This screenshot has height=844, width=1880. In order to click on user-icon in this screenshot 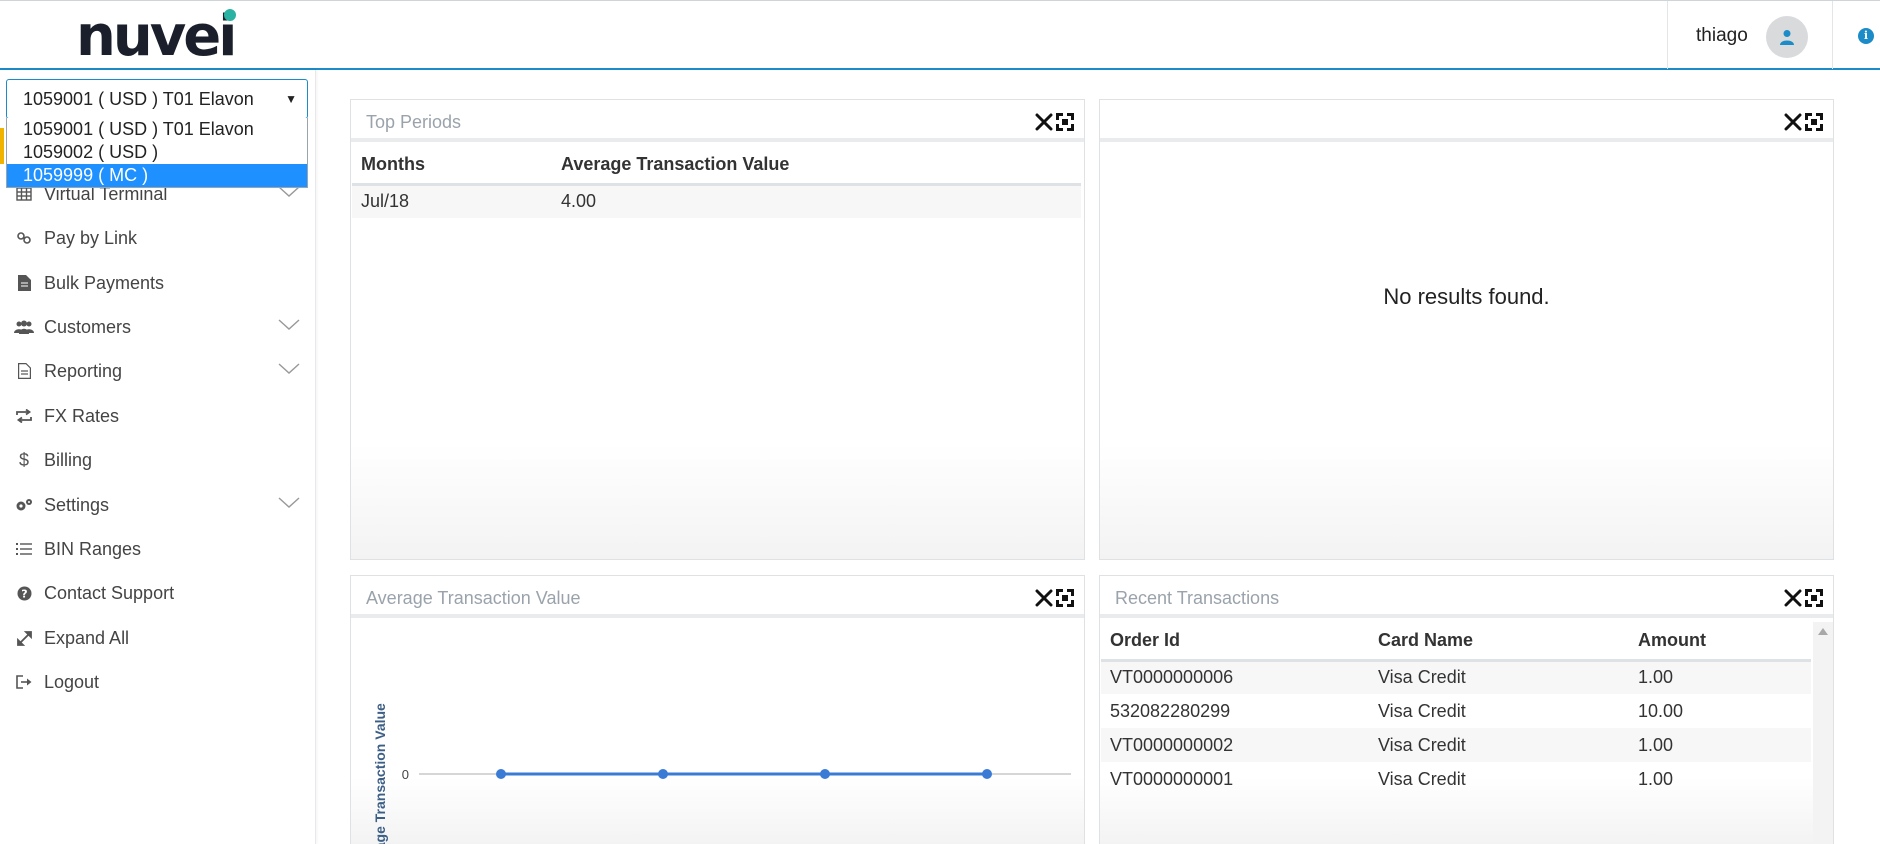, I will do `click(1787, 37)`.